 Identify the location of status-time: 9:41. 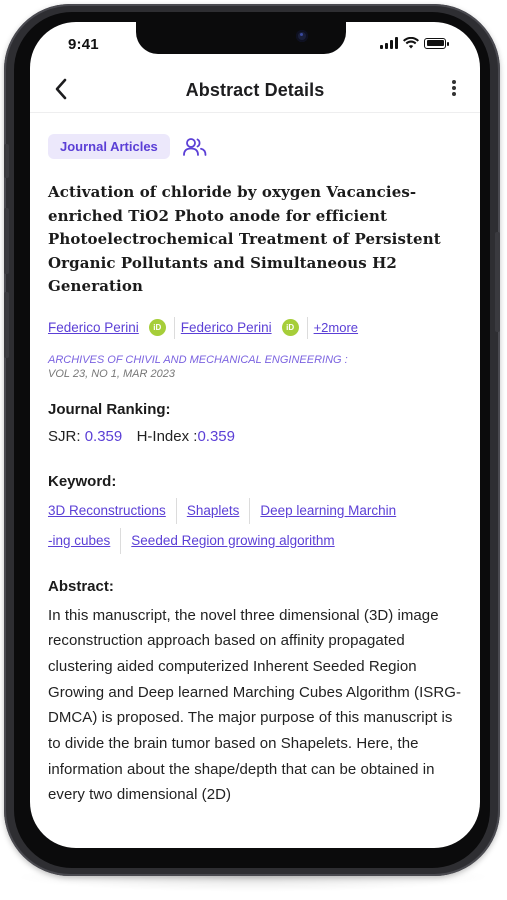
(83, 44).